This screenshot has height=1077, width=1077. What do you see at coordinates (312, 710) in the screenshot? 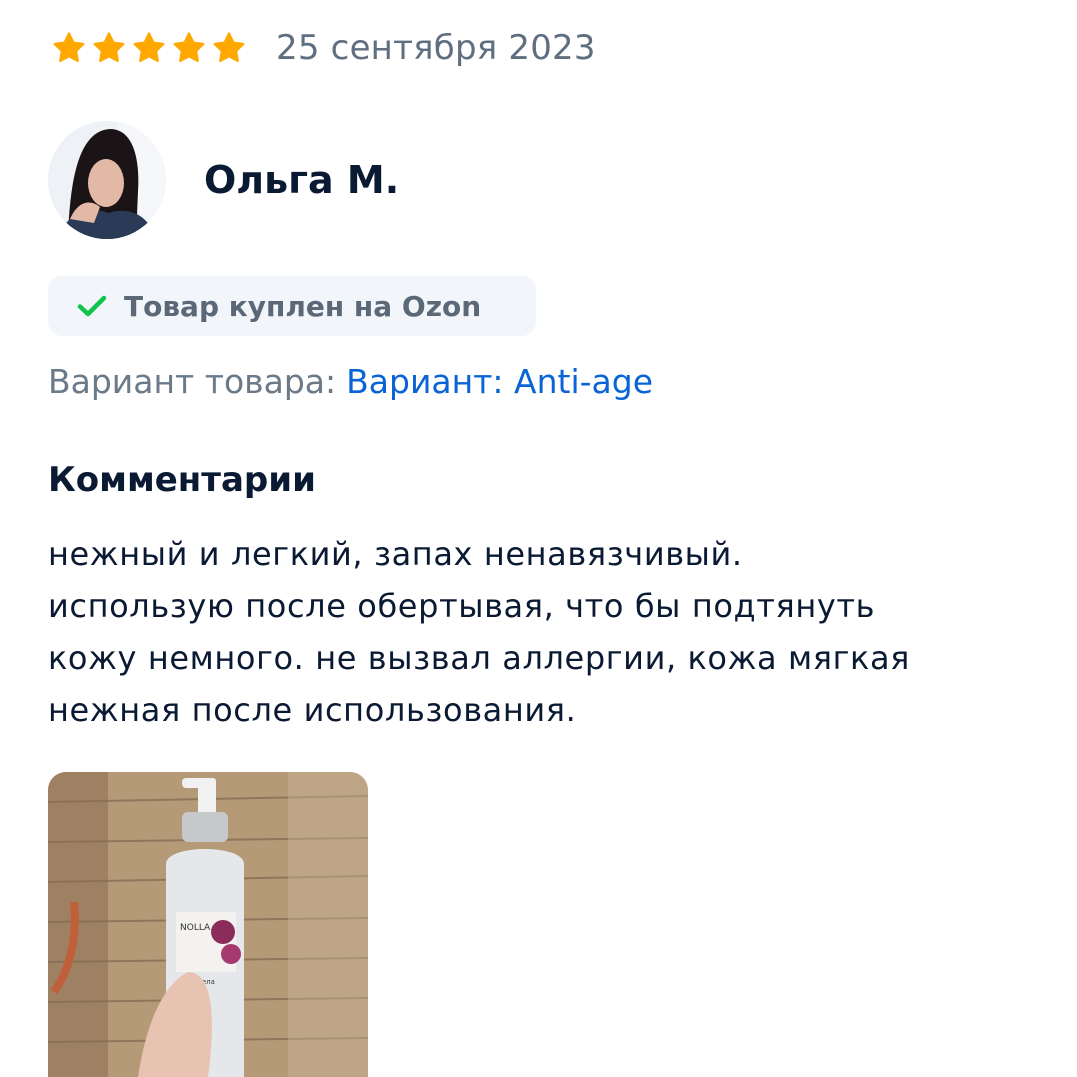
I see `comment-line: нежная после использования.` at bounding box center [312, 710].